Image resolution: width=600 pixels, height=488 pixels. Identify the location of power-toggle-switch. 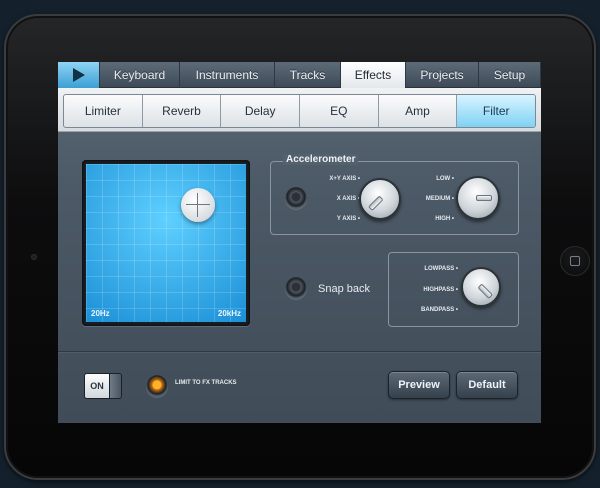
(115, 386).